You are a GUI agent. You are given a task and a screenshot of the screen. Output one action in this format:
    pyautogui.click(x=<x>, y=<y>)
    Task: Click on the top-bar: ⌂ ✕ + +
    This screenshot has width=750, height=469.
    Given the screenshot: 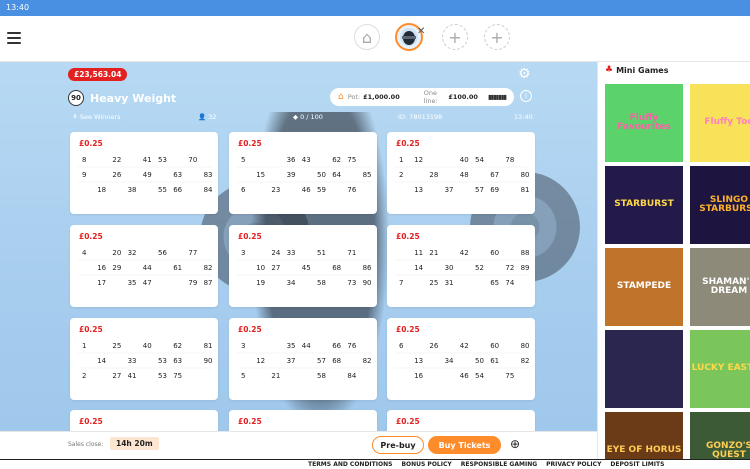 What is the action you would take?
    pyautogui.click(x=375, y=39)
    